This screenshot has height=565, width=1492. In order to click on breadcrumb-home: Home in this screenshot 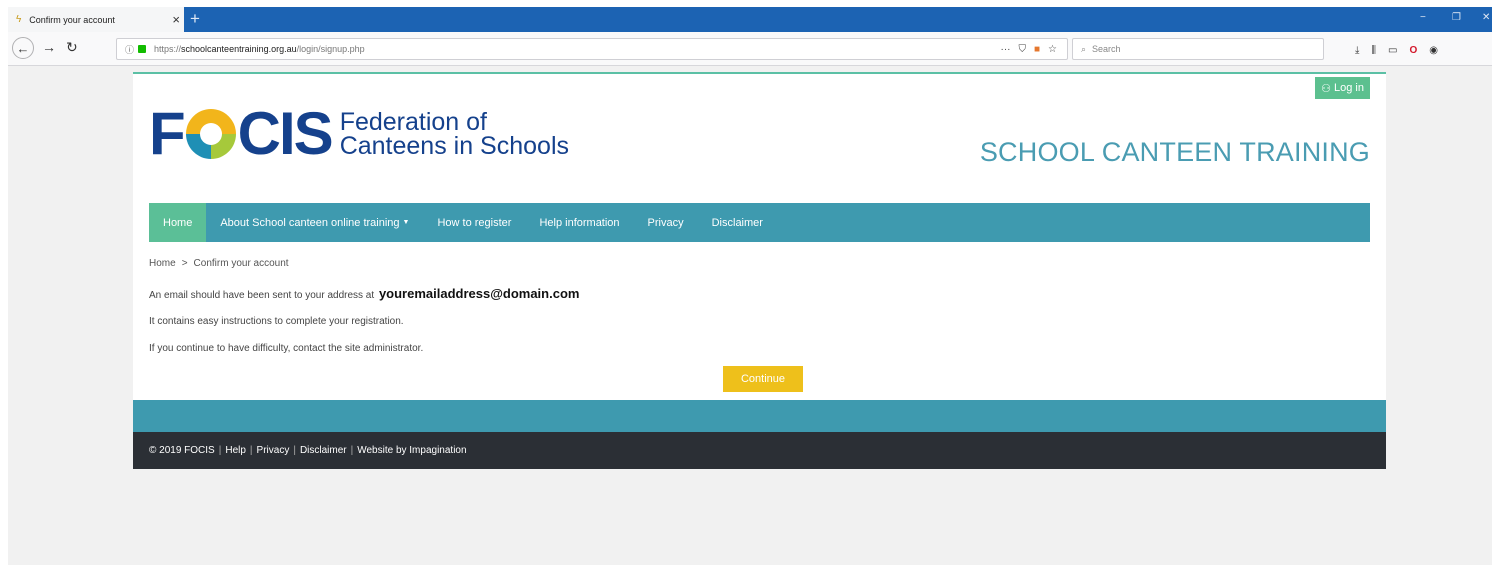, I will do `click(162, 263)`.